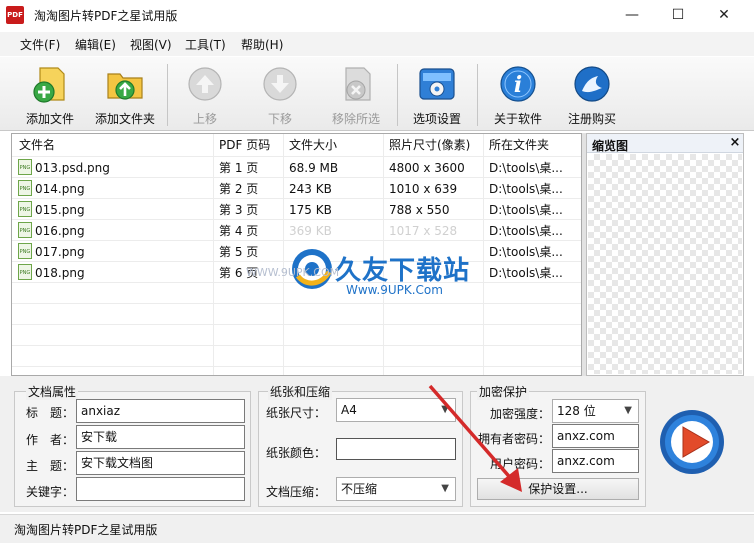 This screenshot has height=543, width=754. I want to click on pdf-page: 第 4 页, so click(239, 231).